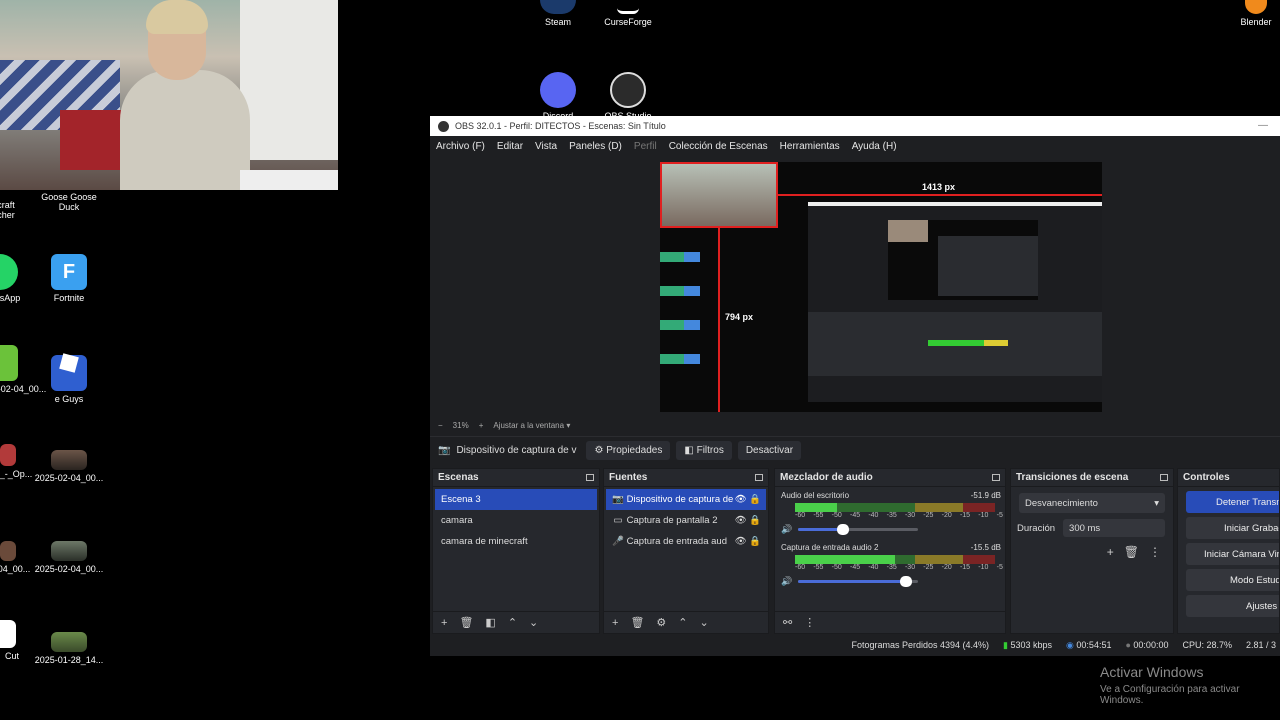  What do you see at coordinates (628, 96) in the screenshot?
I see `obs-studio-icon: OBS Studio` at bounding box center [628, 96].